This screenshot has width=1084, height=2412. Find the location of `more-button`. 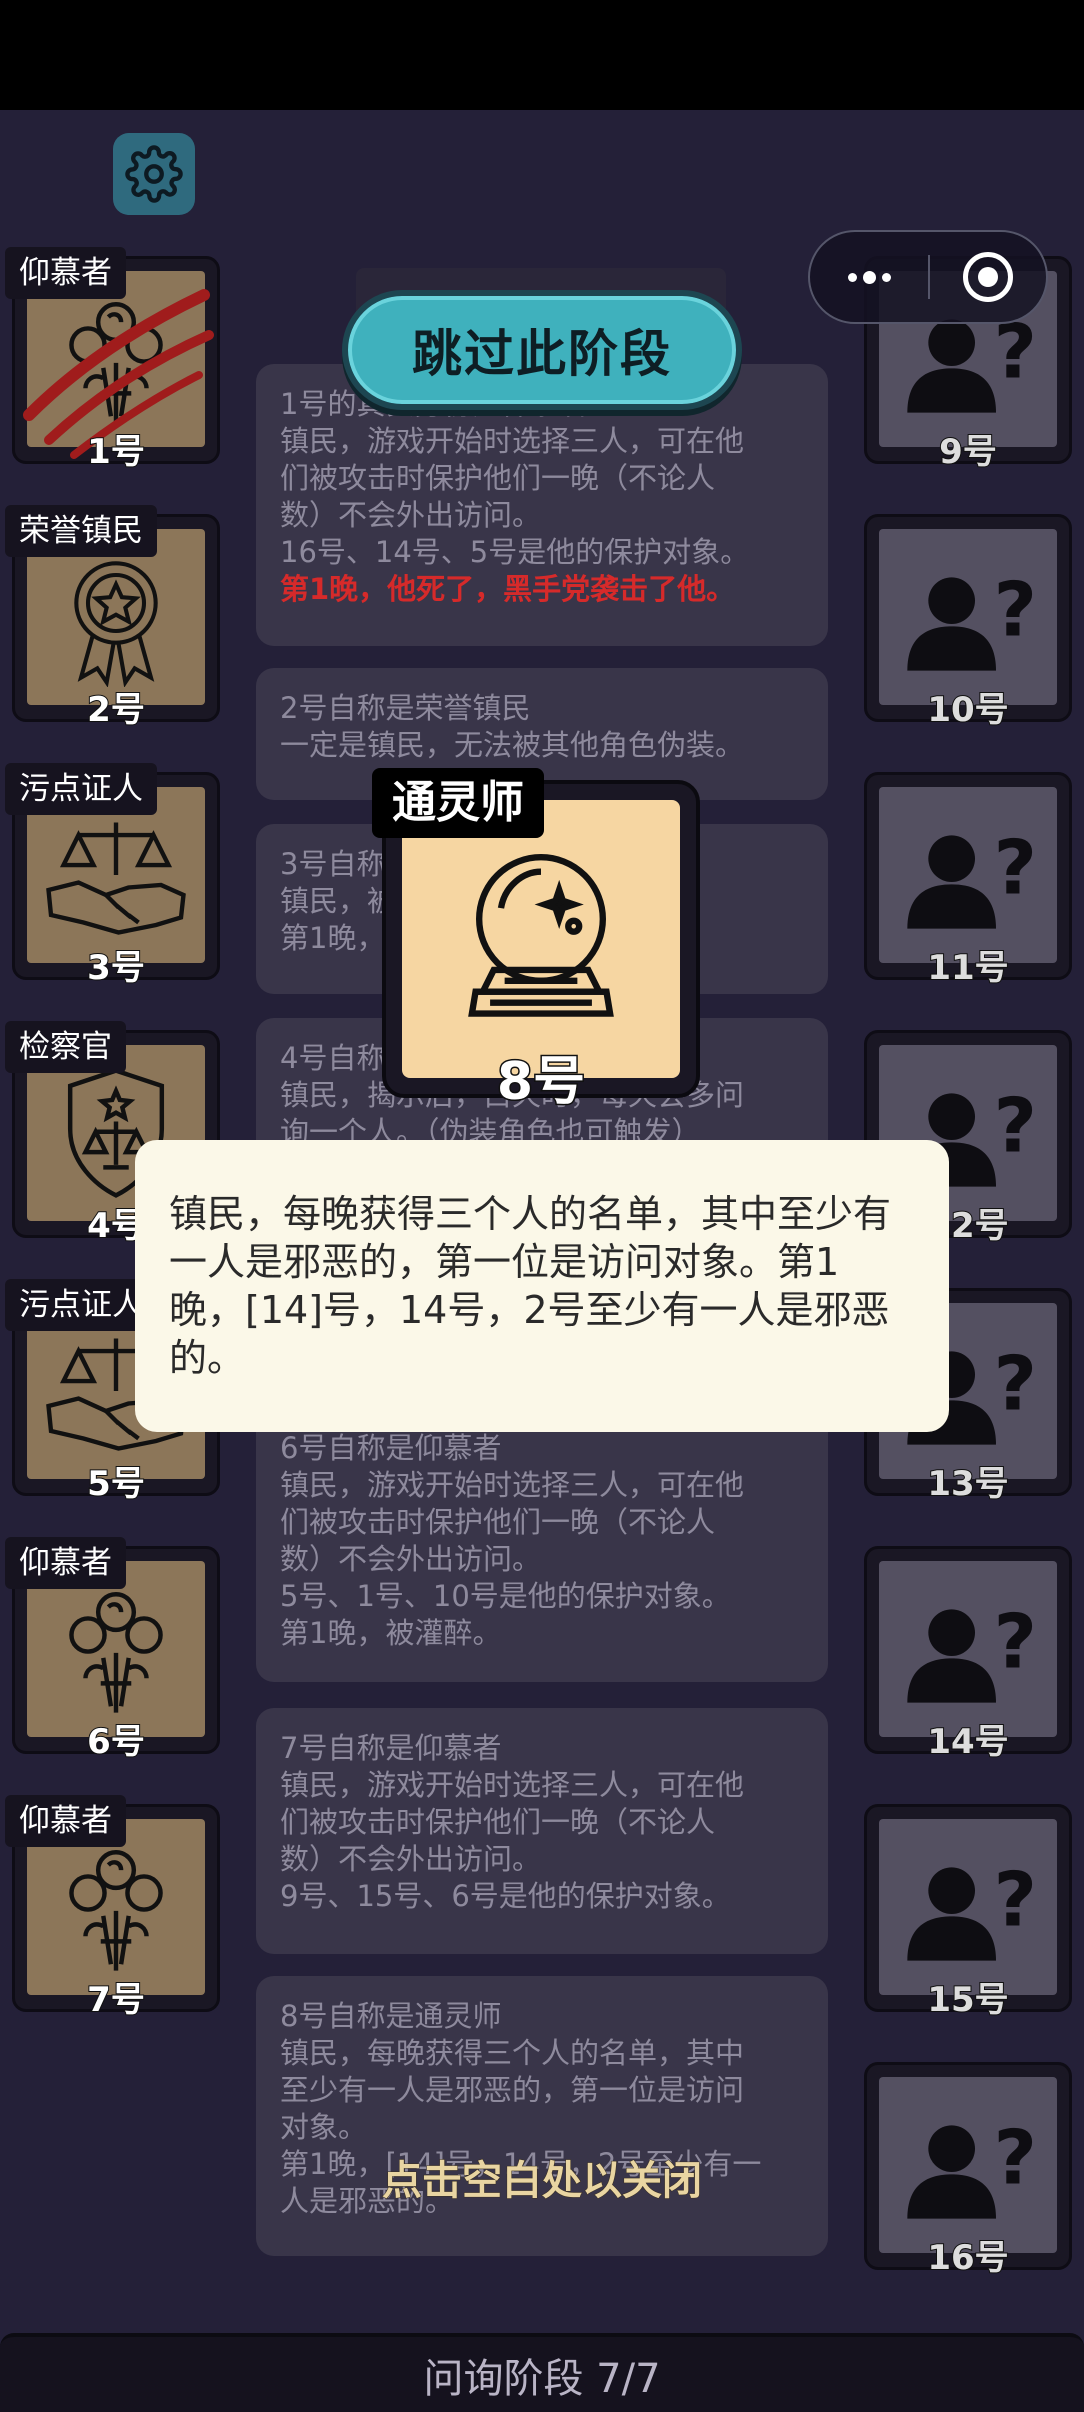

more-button is located at coordinates (869, 277).